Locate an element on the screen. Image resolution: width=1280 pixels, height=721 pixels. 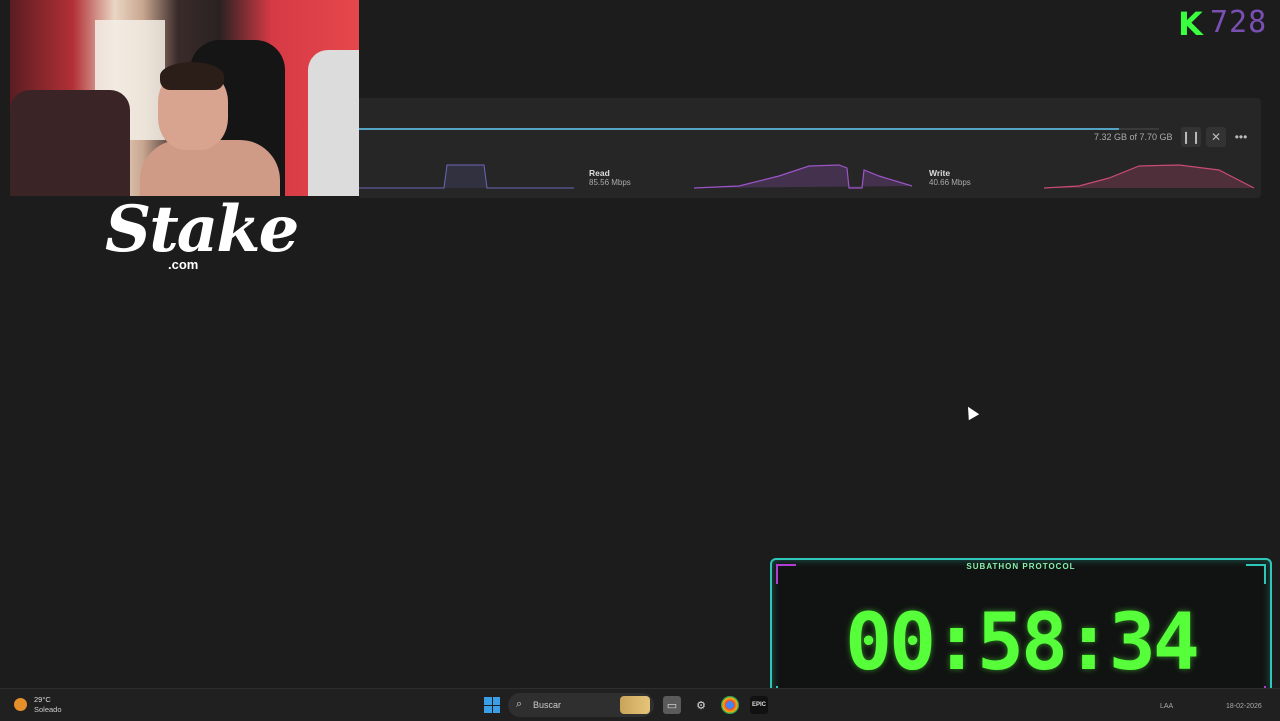
webcam-white-chair is located at coordinates (333, 123).